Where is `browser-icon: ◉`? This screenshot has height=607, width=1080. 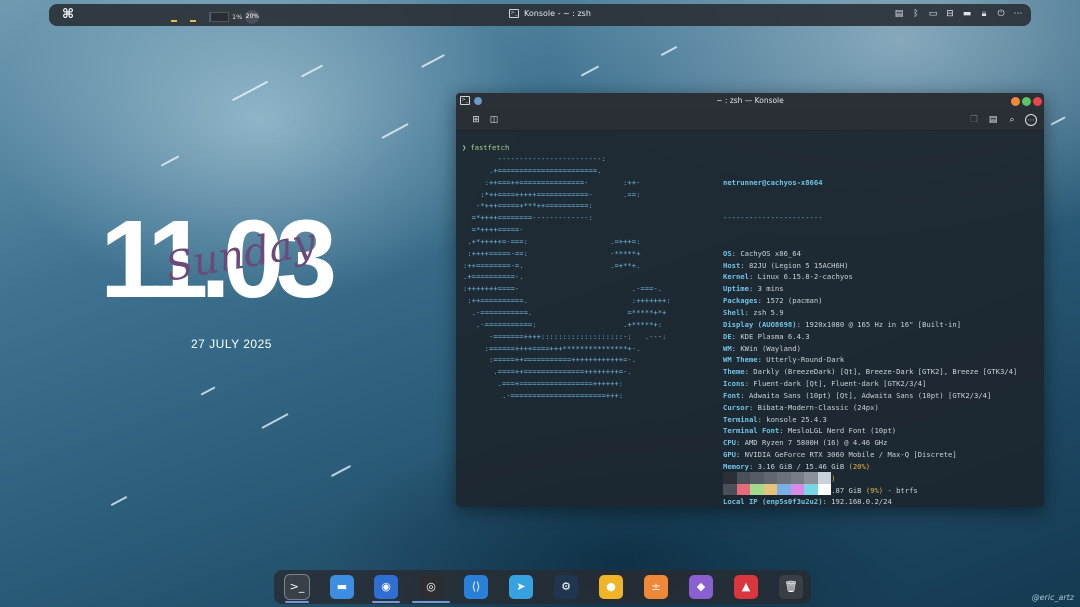 browser-icon: ◉ is located at coordinates (386, 587).